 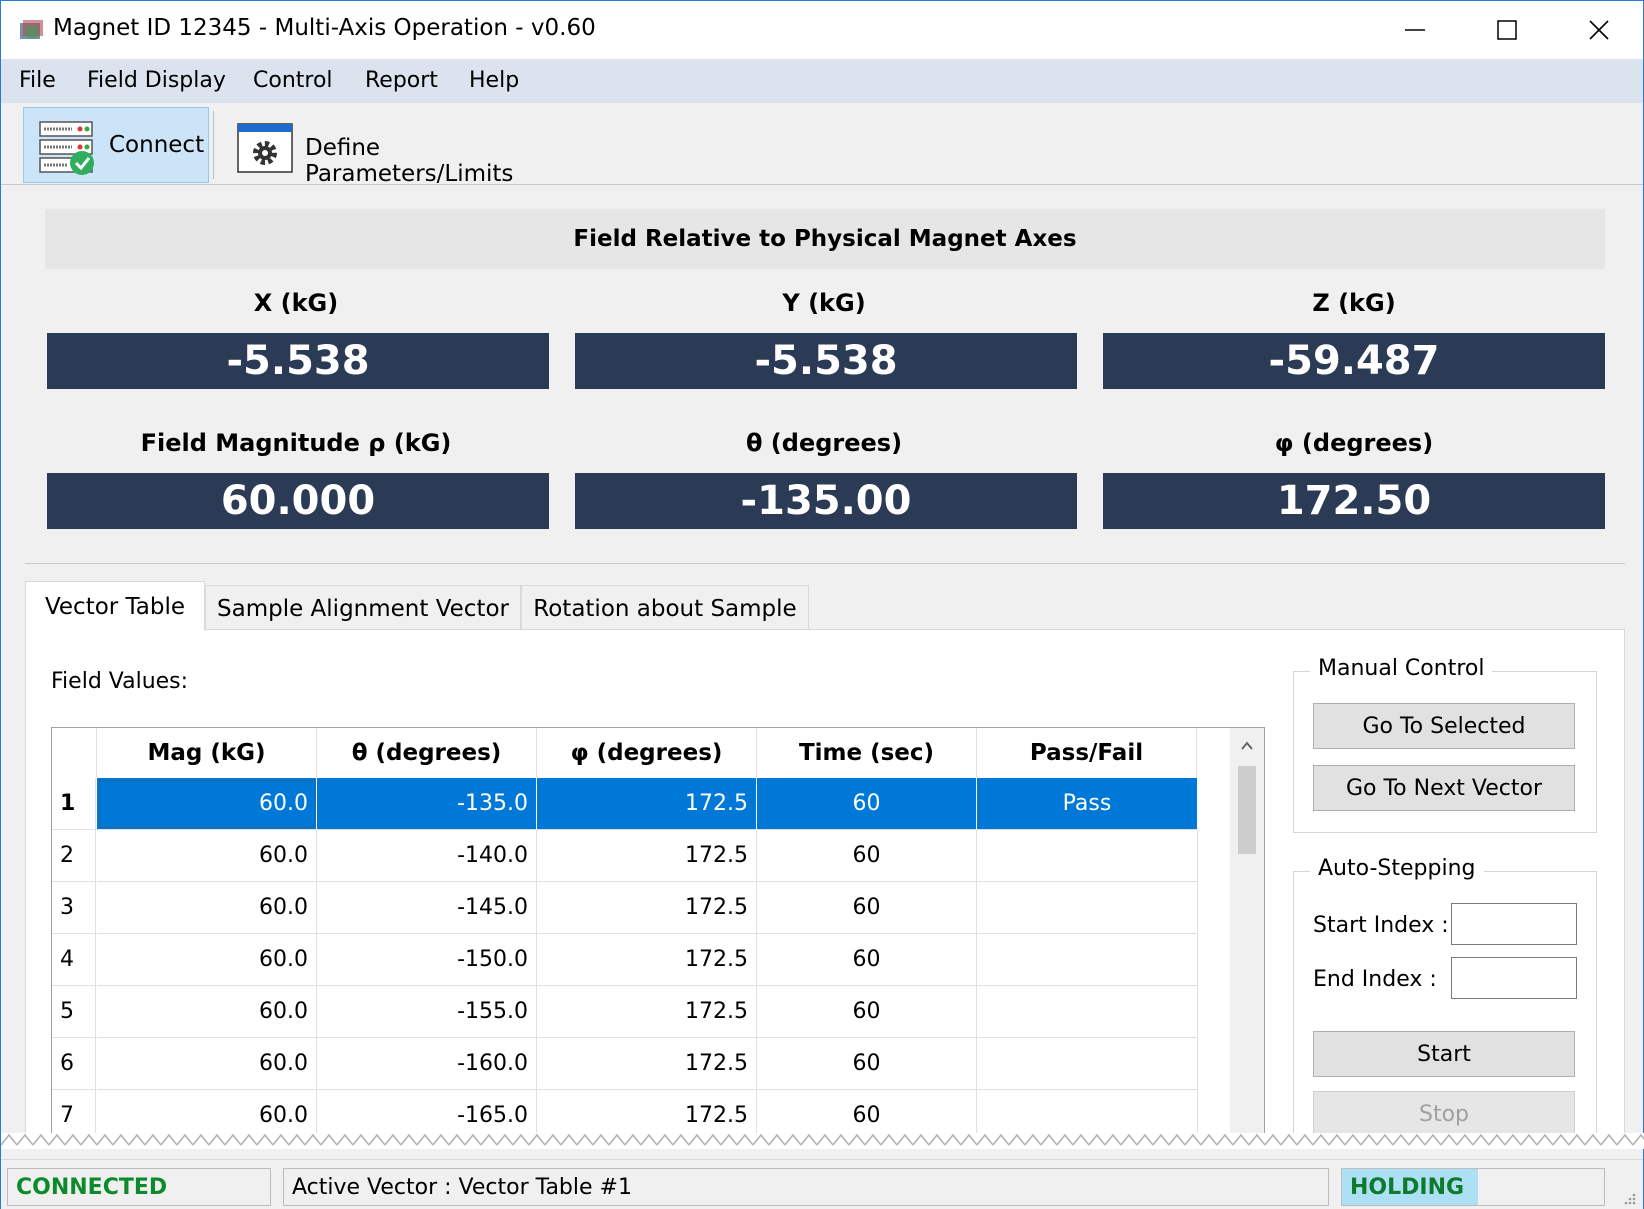 I want to click on table-row: 4 60.0 -150.0 172.5 60, so click(x=625, y=960).